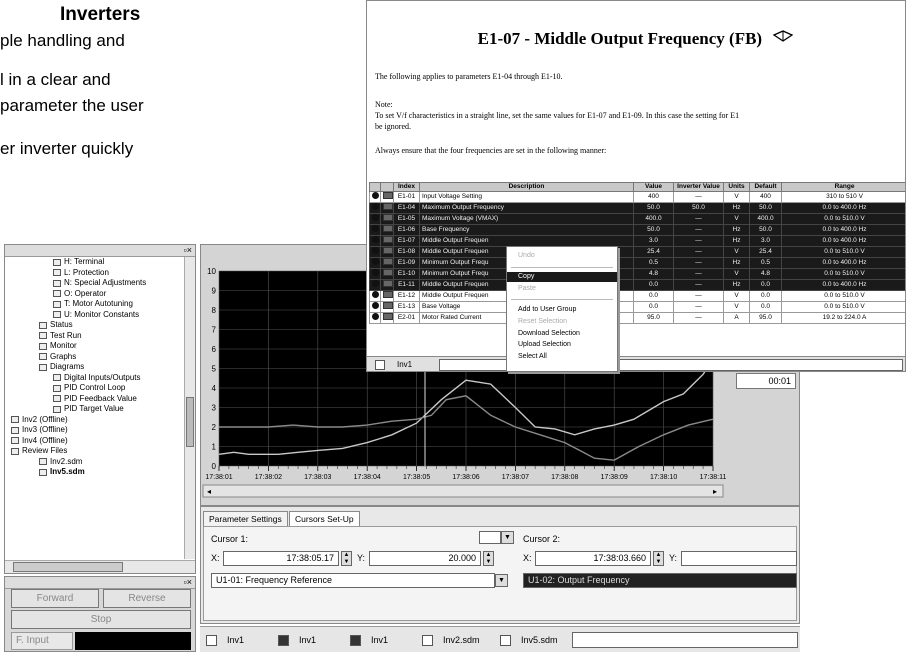 Image resolution: width=906 pixels, height=652 pixels. I want to click on tab-parameter-settings: Parameter Settings, so click(245, 518).